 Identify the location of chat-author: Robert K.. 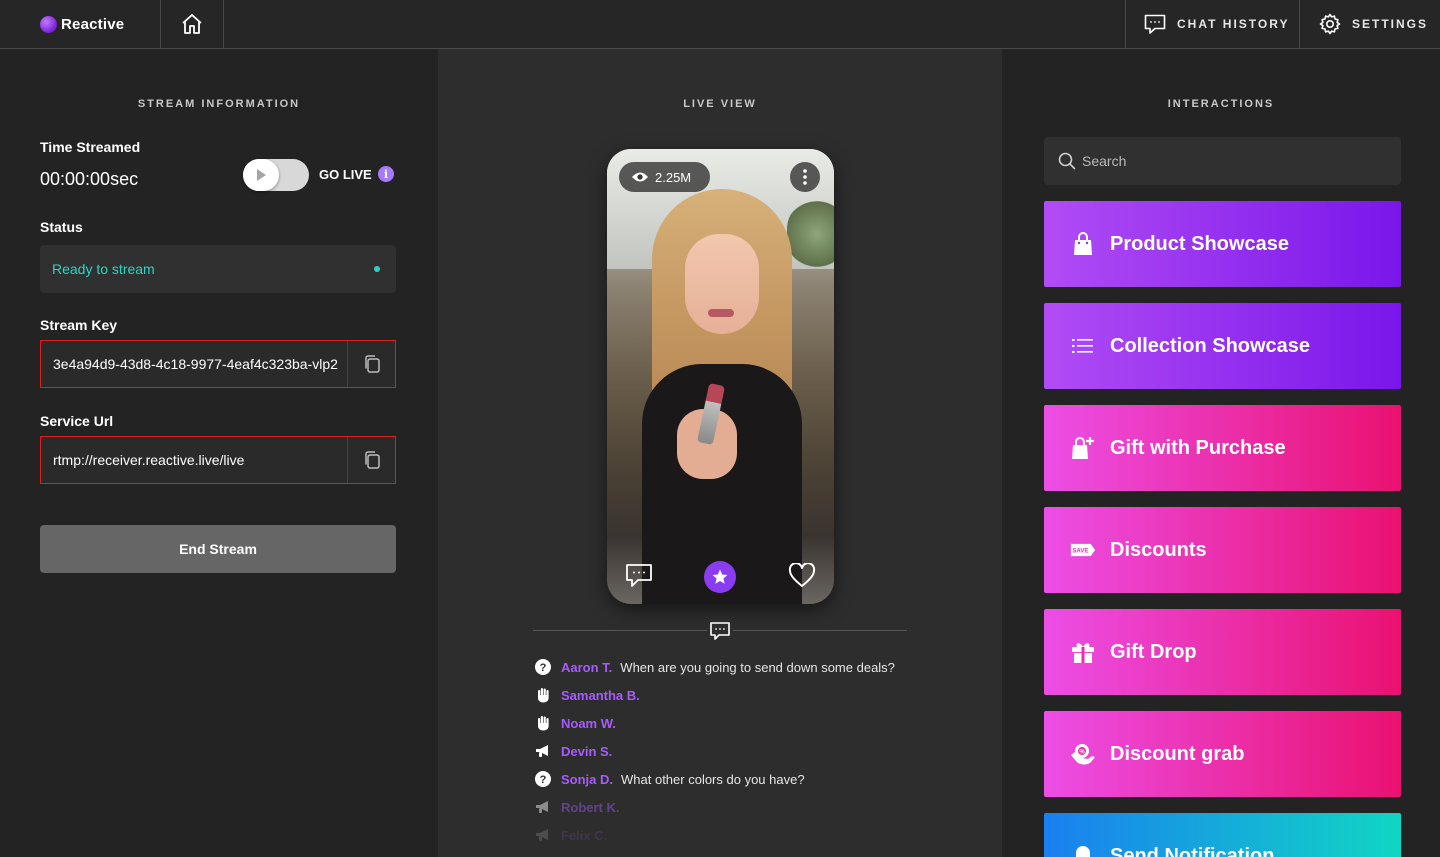
(590, 807).